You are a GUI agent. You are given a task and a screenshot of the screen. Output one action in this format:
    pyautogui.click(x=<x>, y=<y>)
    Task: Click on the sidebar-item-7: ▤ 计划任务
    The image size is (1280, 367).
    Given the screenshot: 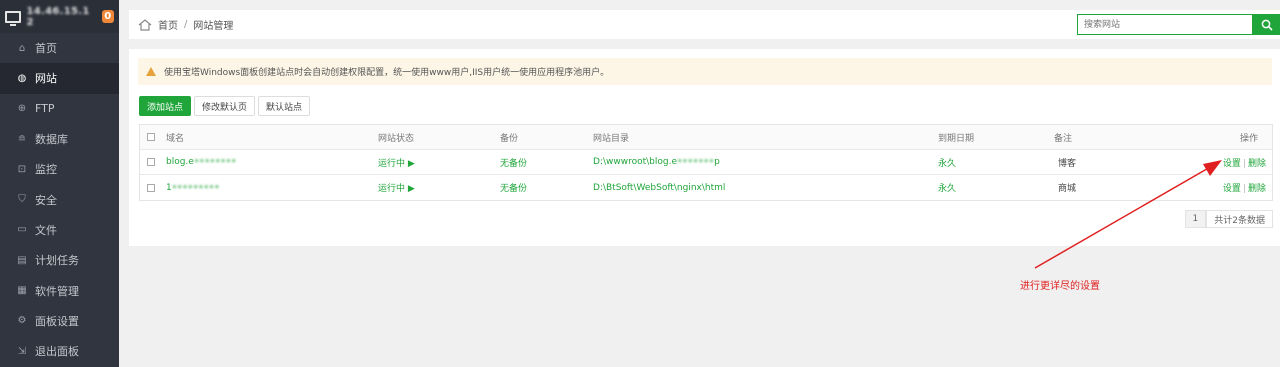 What is the action you would take?
    pyautogui.click(x=59, y=260)
    